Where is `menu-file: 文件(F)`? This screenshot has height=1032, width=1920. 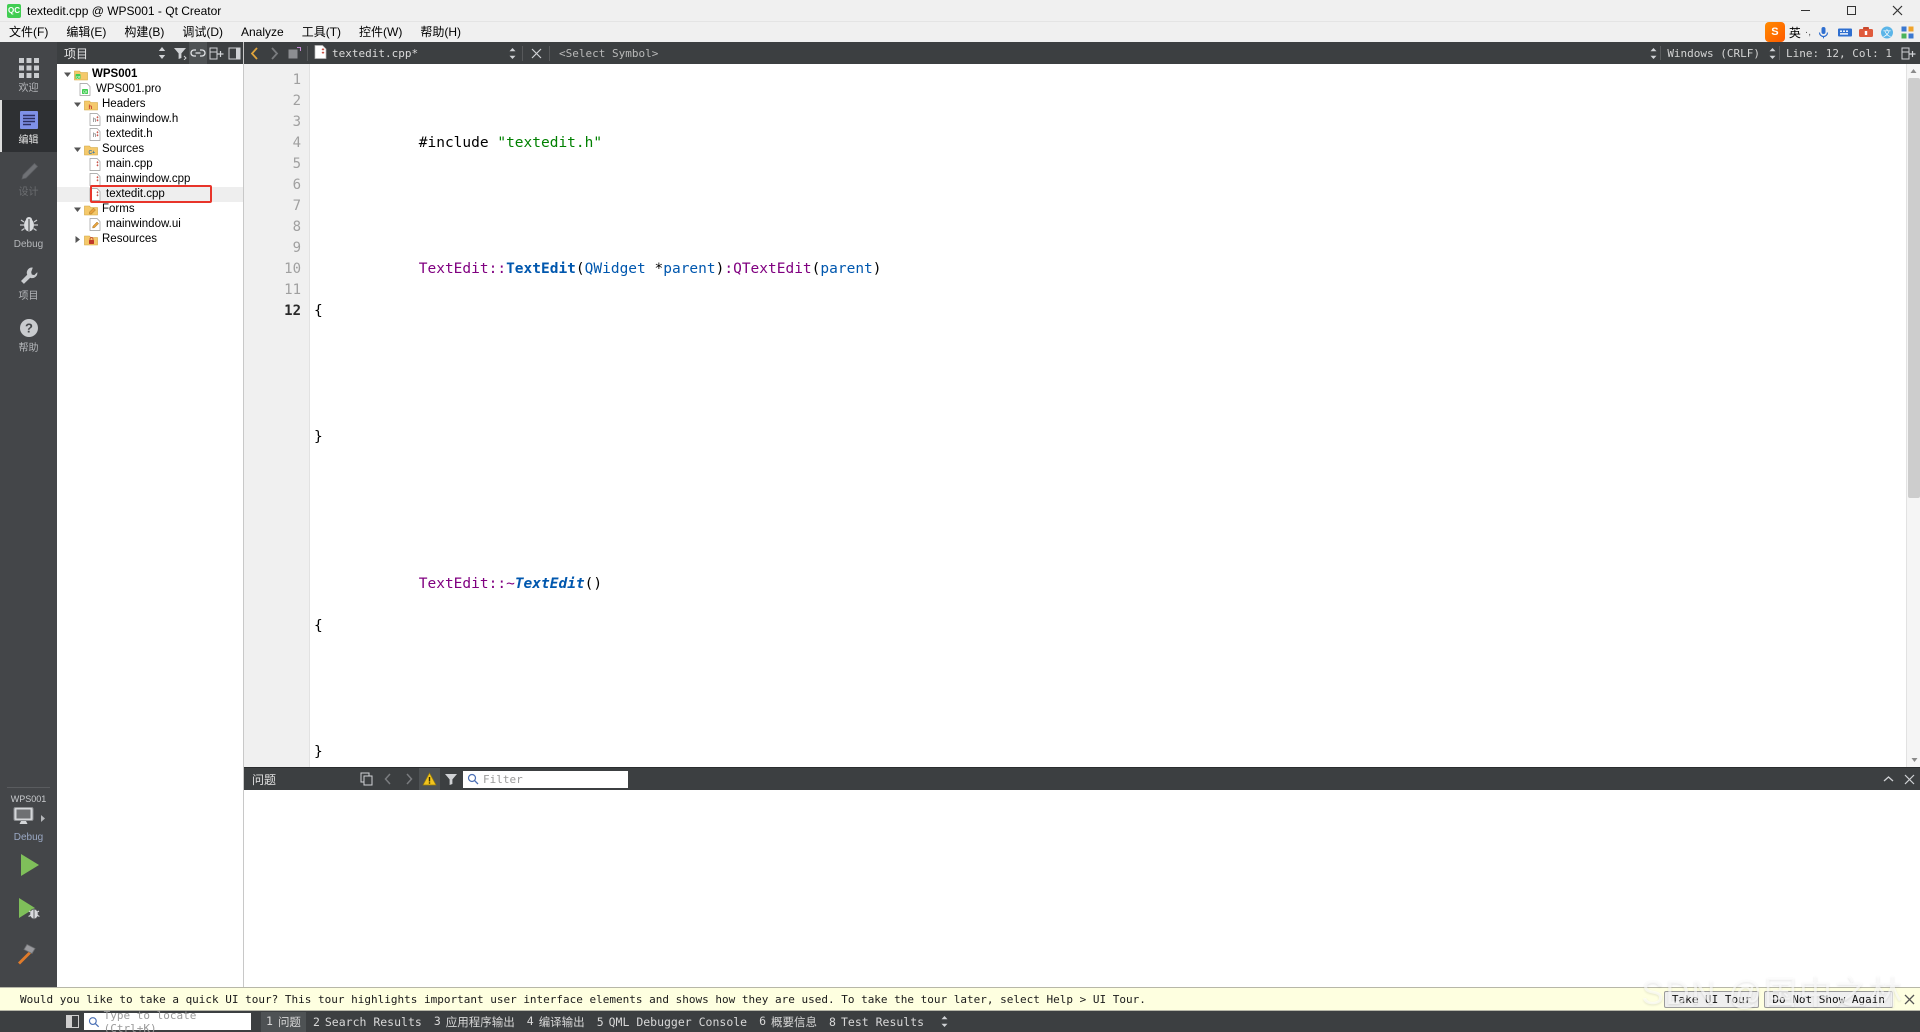
menu-file: 文件(F) is located at coordinates (28, 32).